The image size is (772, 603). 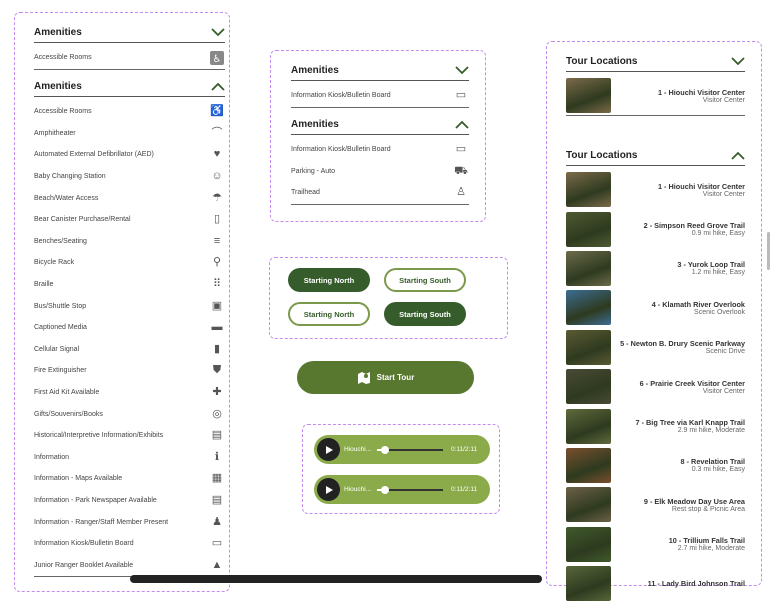 What do you see at coordinates (129, 479) in the screenshot?
I see `amenity-item: Information - Maps Available ▦` at bounding box center [129, 479].